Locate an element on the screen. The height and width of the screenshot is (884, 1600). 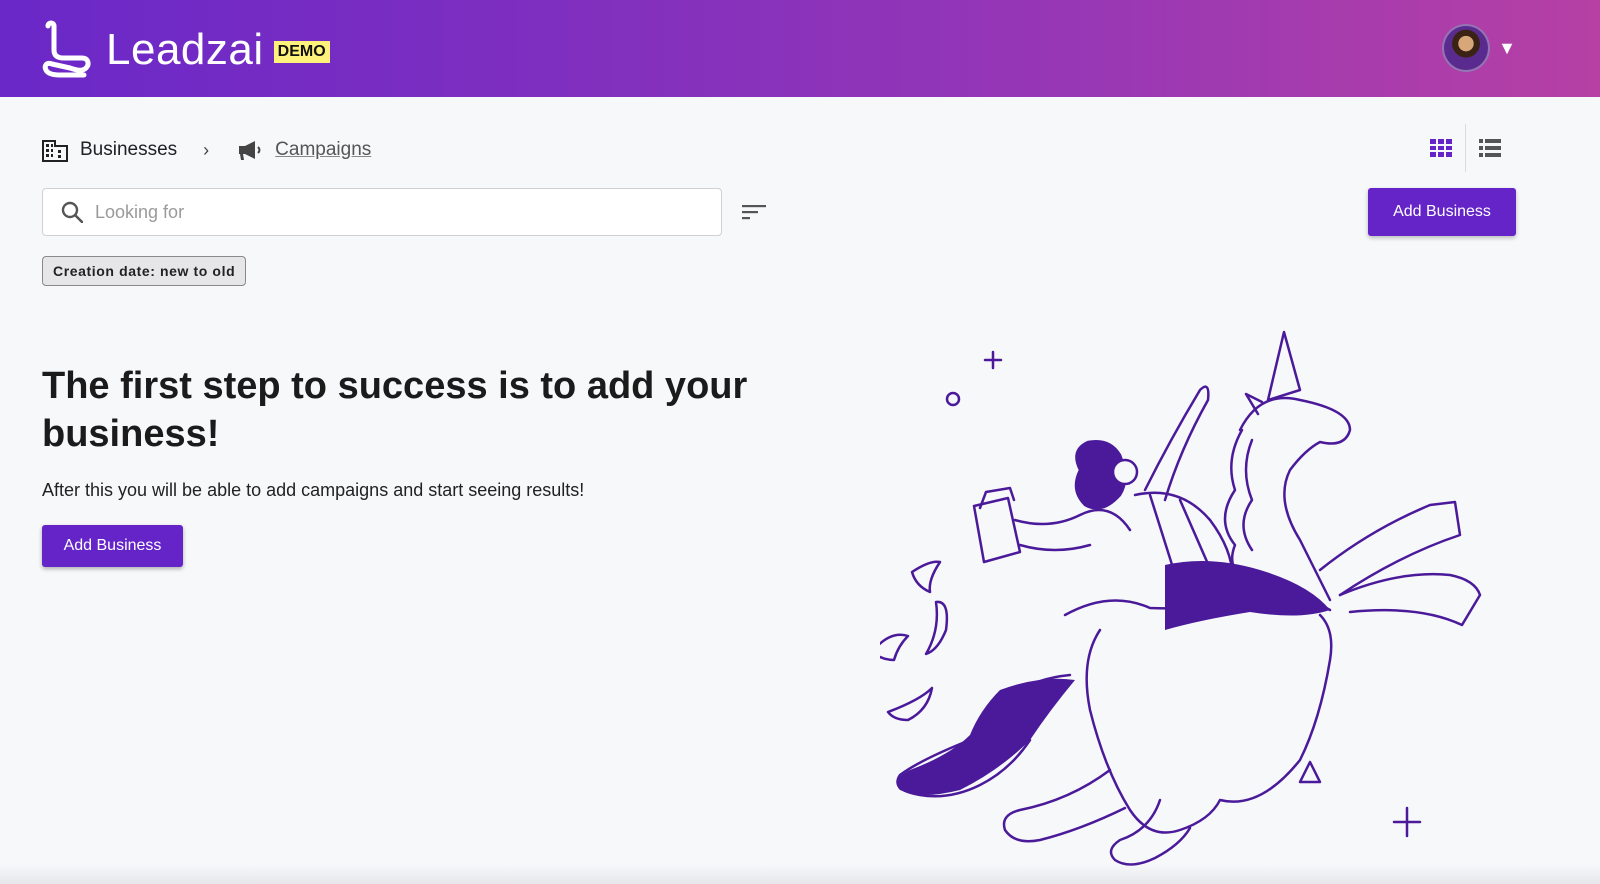
top-header: Leadzai DEMO ▼ is located at coordinates (800, 48).